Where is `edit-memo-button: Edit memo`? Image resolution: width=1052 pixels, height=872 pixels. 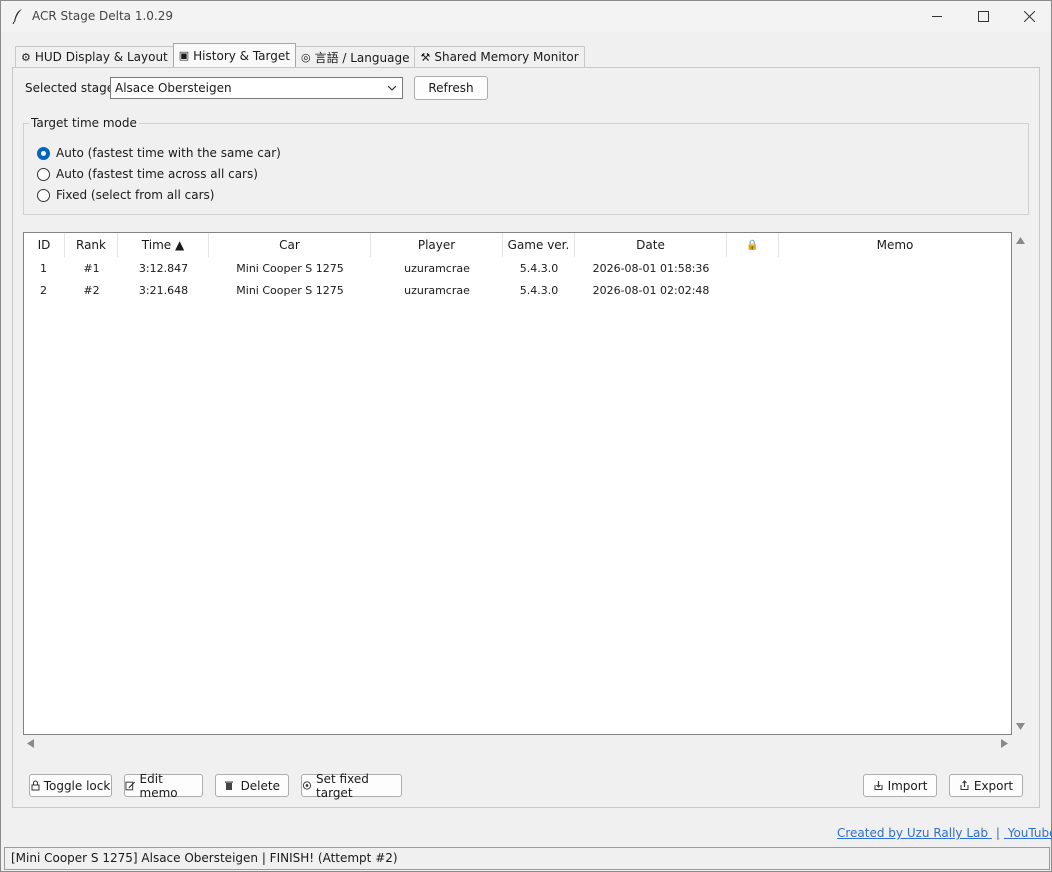 edit-memo-button: Edit memo is located at coordinates (163, 785).